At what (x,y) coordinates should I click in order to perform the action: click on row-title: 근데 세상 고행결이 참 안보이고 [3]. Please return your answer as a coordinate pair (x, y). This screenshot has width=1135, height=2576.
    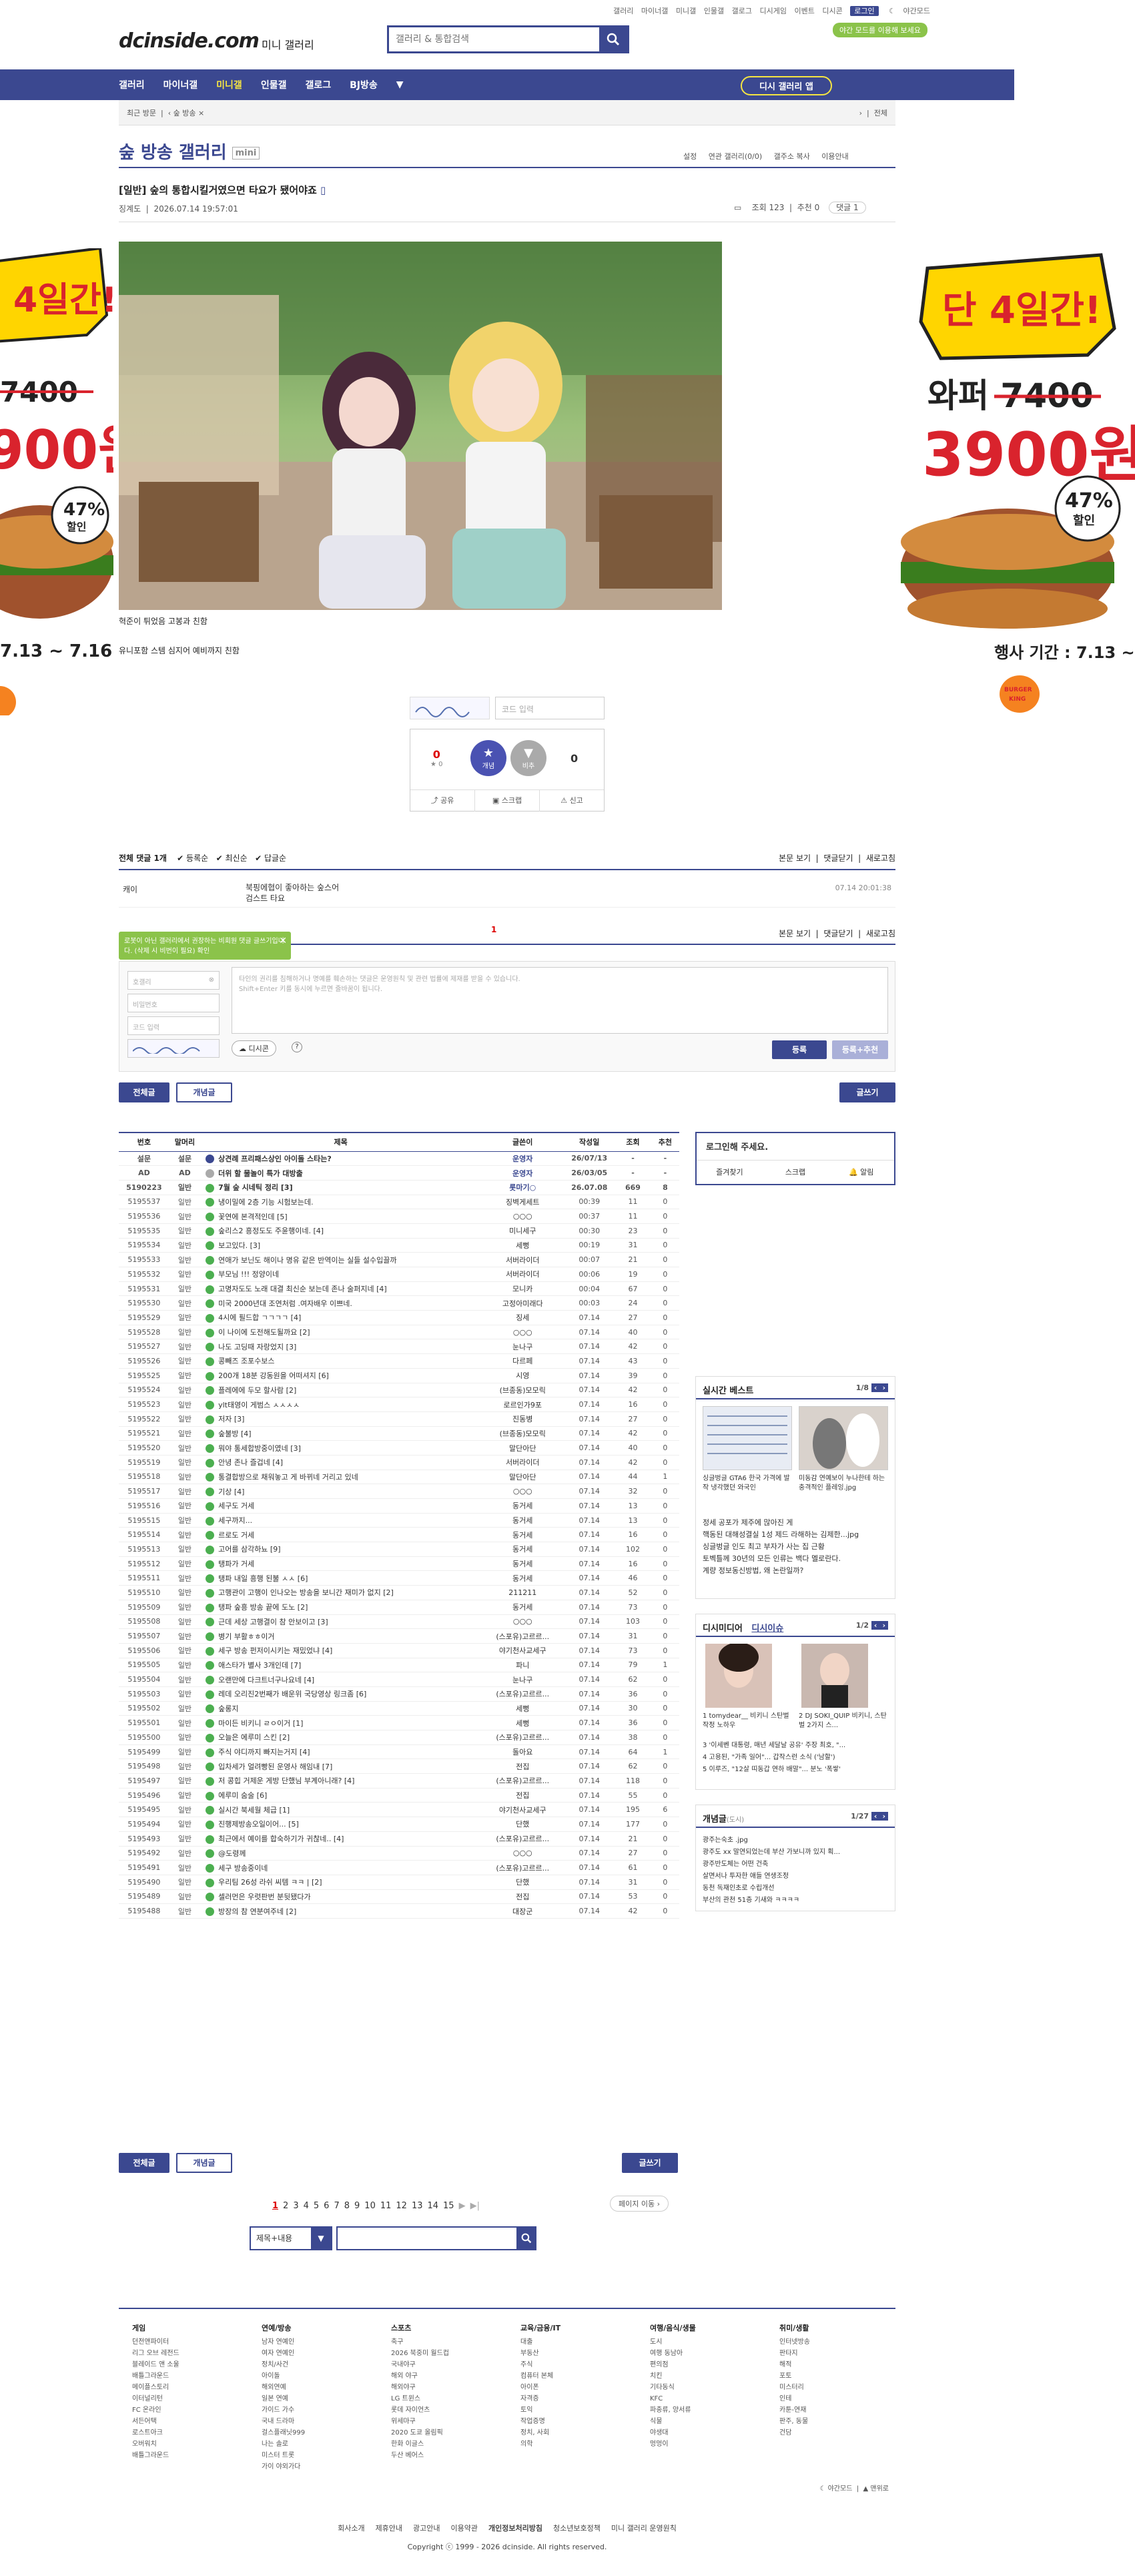
    Looking at the image, I should click on (341, 1622).